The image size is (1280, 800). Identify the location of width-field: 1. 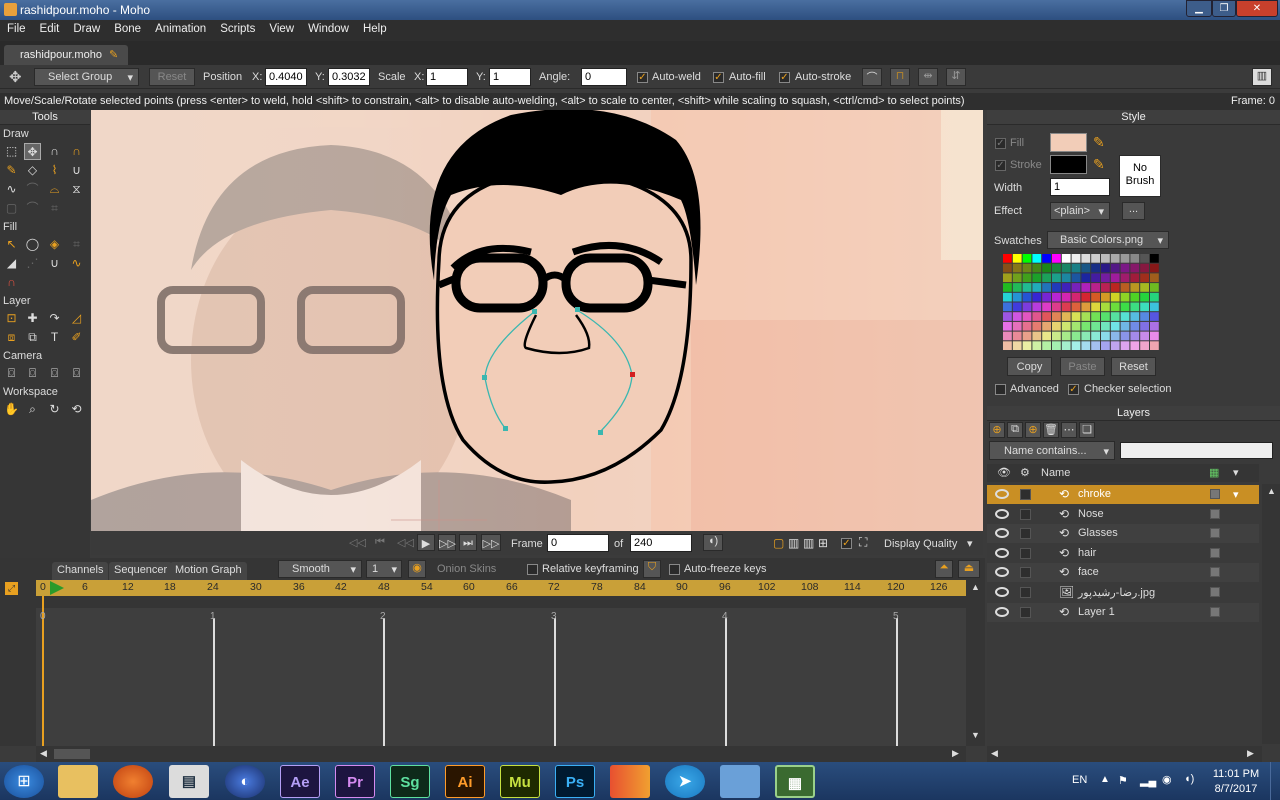
(1080, 187).